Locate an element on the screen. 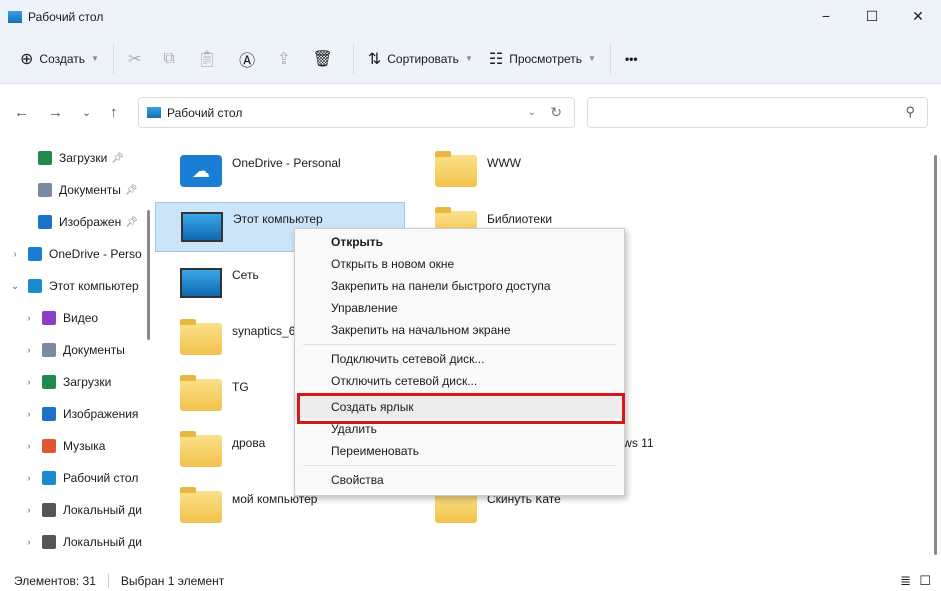 This screenshot has height=591, width=941. content-scrollbar is located at coordinates (936, 355).